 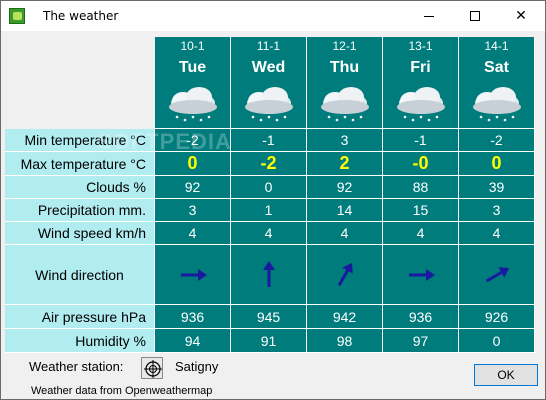 What do you see at coordinates (497, 317) in the screenshot?
I see `value-pressure: 926` at bounding box center [497, 317].